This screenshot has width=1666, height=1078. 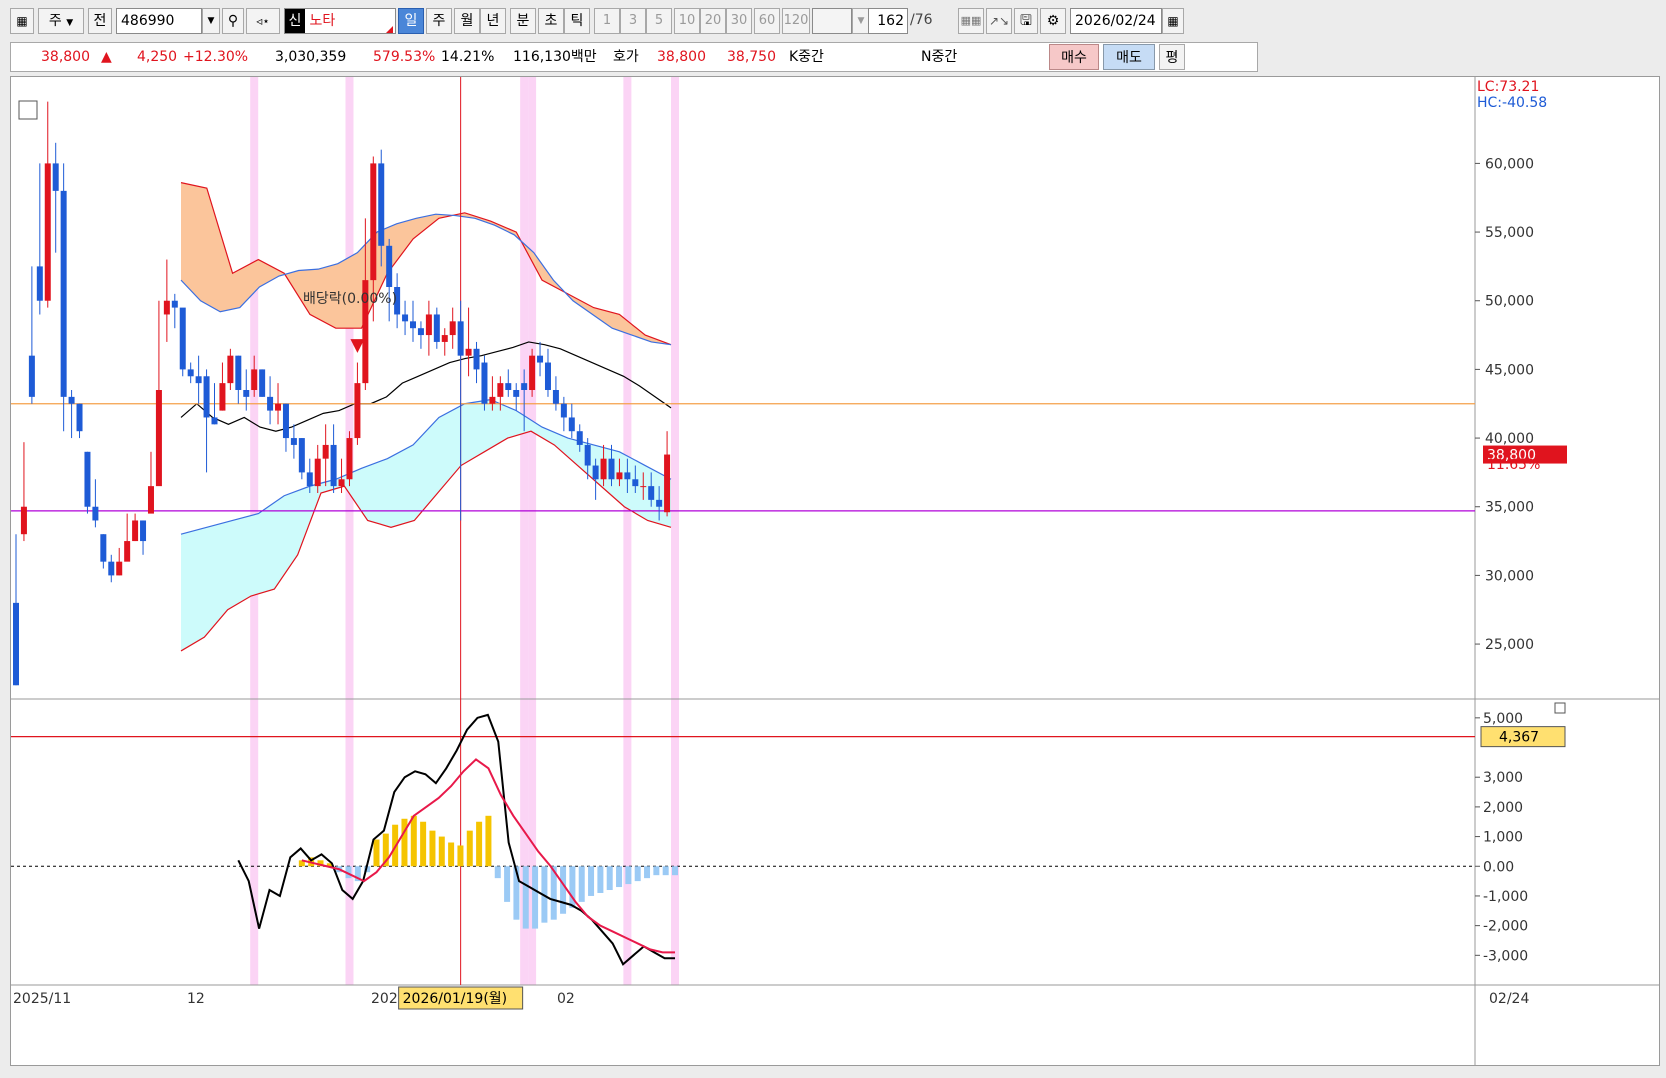 I want to click on code-dropdown-button: ▼, so click(x=211, y=21).